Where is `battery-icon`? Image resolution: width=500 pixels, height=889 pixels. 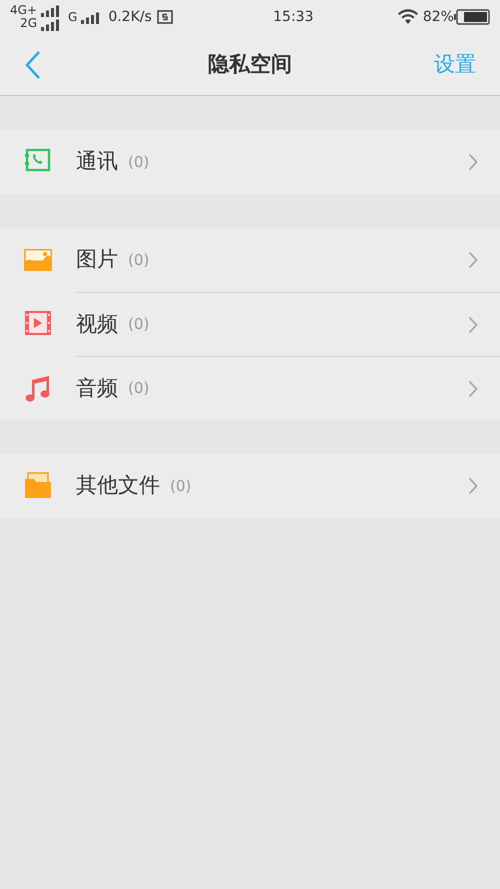
battery-icon is located at coordinates (472, 17).